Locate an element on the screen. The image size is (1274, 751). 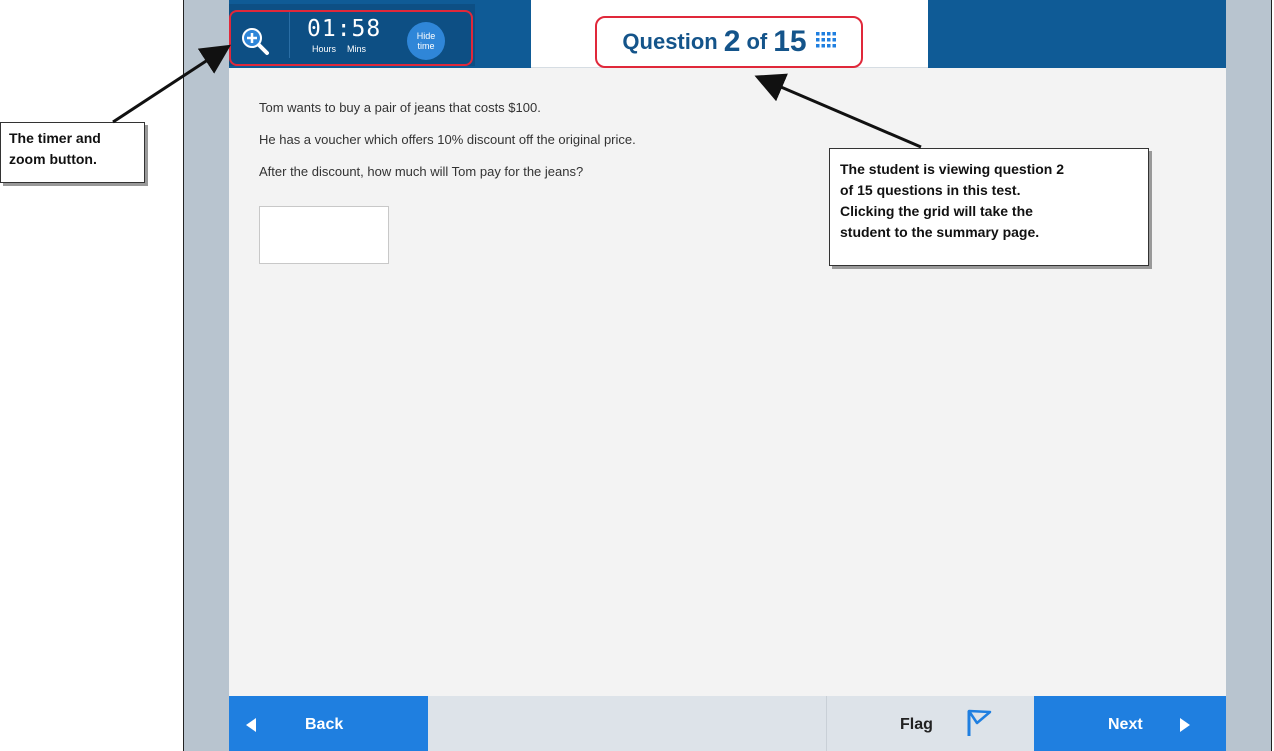
triangle-left-icon is located at coordinates (251, 725).